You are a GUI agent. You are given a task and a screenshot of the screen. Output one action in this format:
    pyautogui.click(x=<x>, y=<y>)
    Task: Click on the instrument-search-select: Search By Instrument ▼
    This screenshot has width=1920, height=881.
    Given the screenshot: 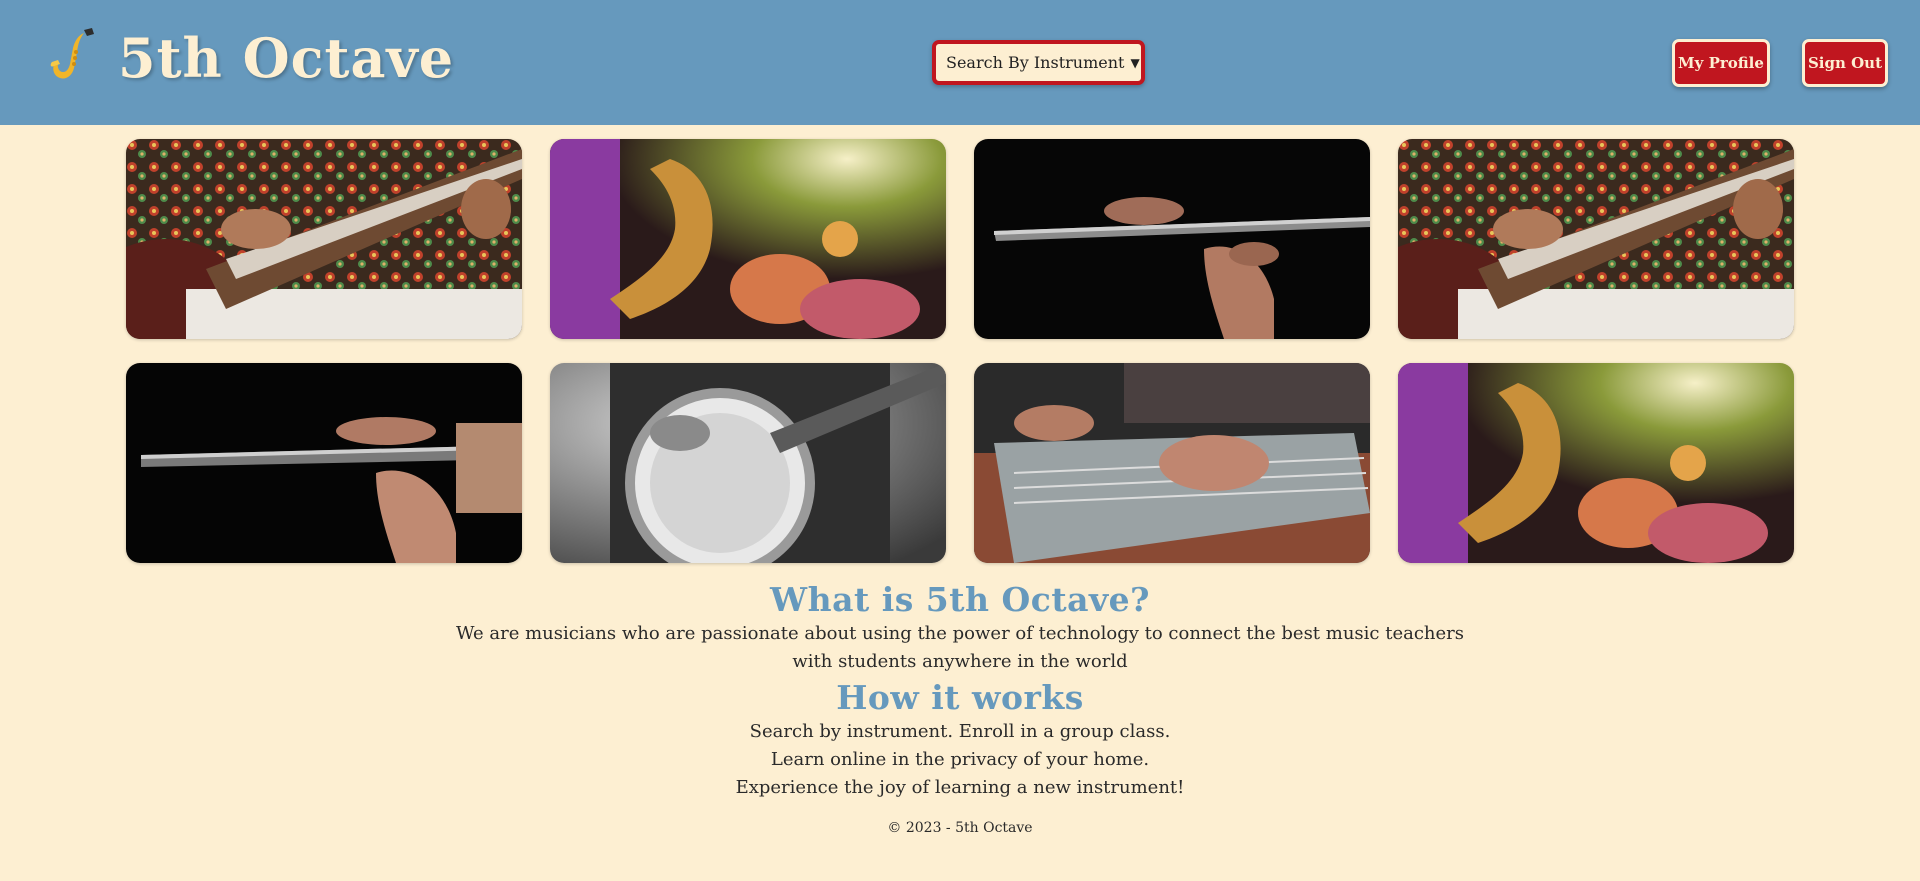 What is the action you would take?
    pyautogui.click(x=1038, y=62)
    